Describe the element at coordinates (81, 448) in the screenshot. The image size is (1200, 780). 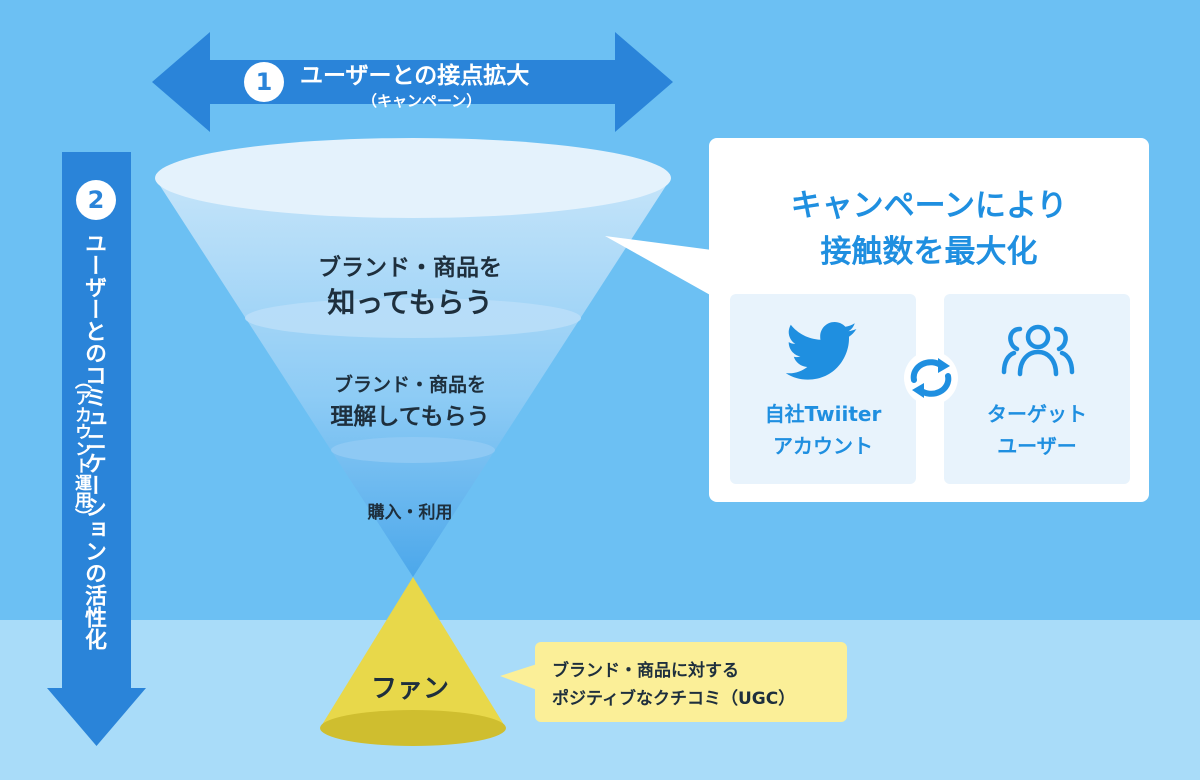
I see `communication-arrow-subtitle: （アカウント運用）` at that location.